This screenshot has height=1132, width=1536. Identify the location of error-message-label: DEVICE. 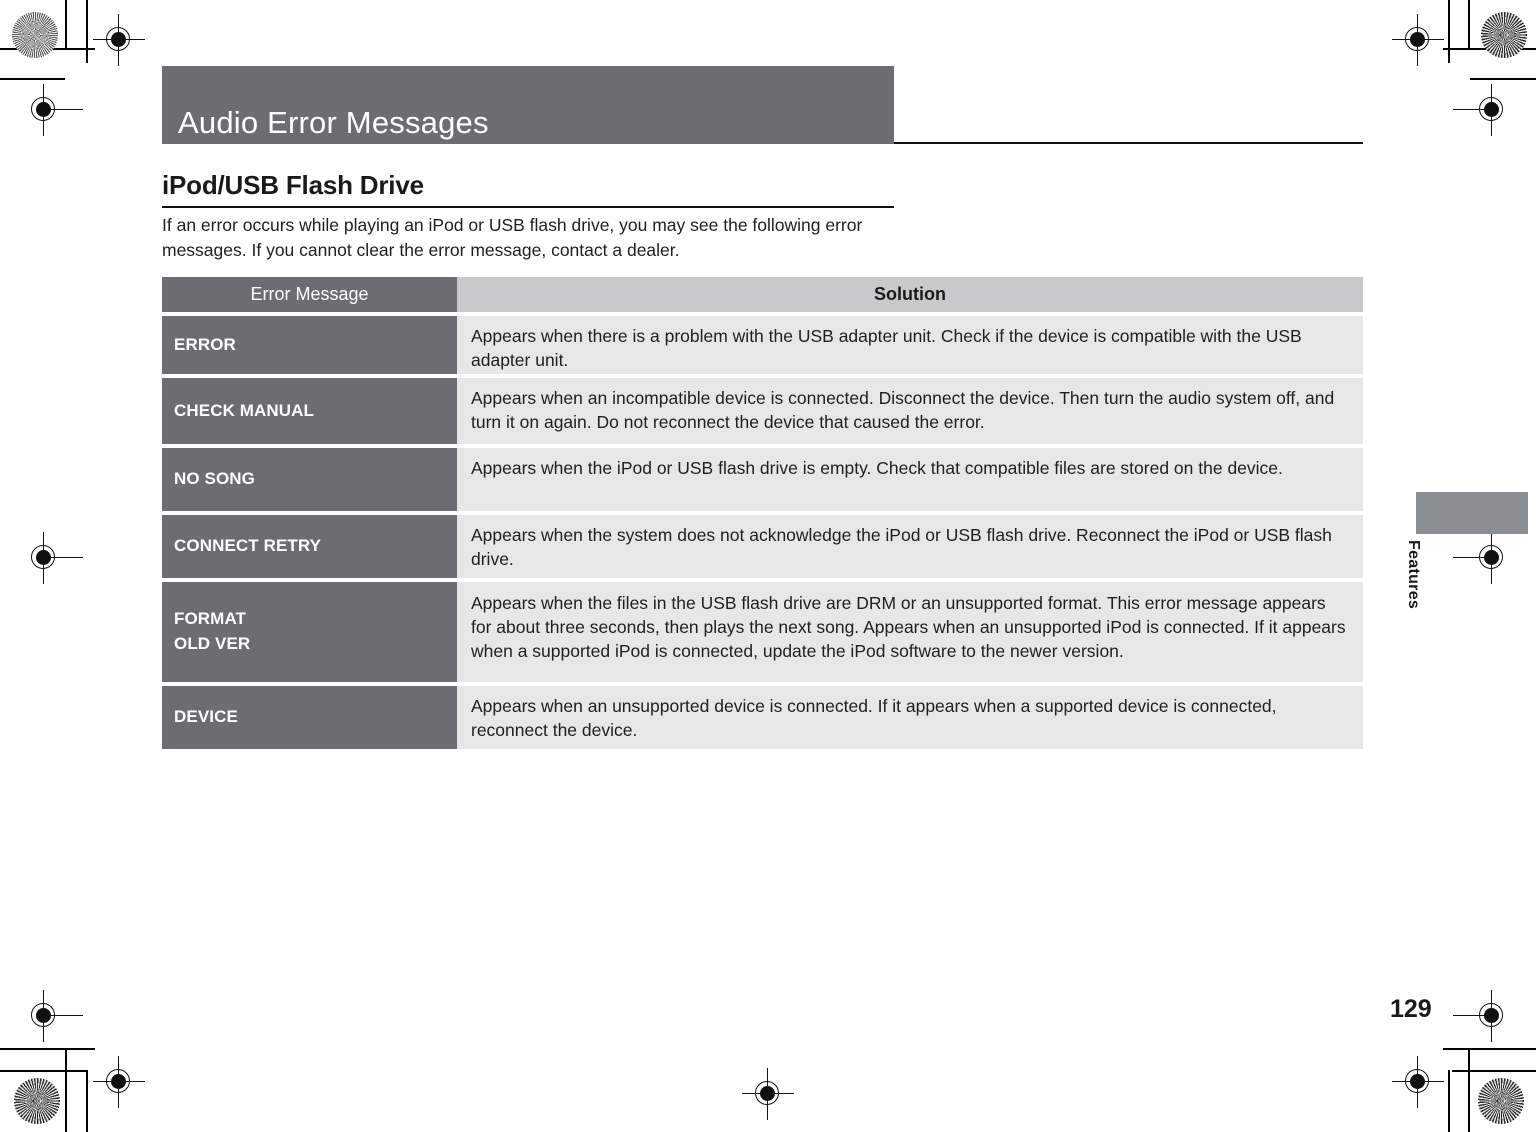
(206, 717).